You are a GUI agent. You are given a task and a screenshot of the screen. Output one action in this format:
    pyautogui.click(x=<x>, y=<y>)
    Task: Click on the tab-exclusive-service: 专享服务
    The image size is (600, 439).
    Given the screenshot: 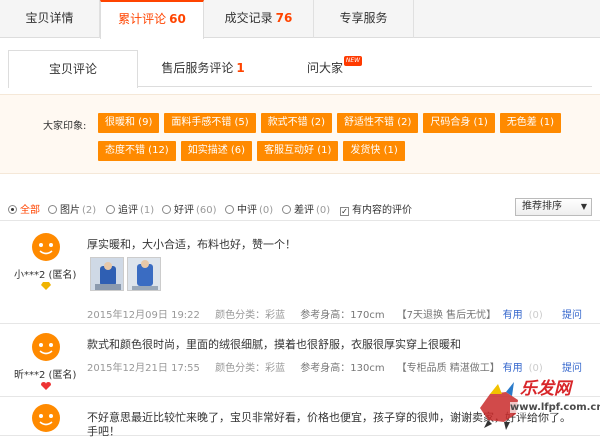 What is the action you would take?
    pyautogui.click(x=364, y=19)
    